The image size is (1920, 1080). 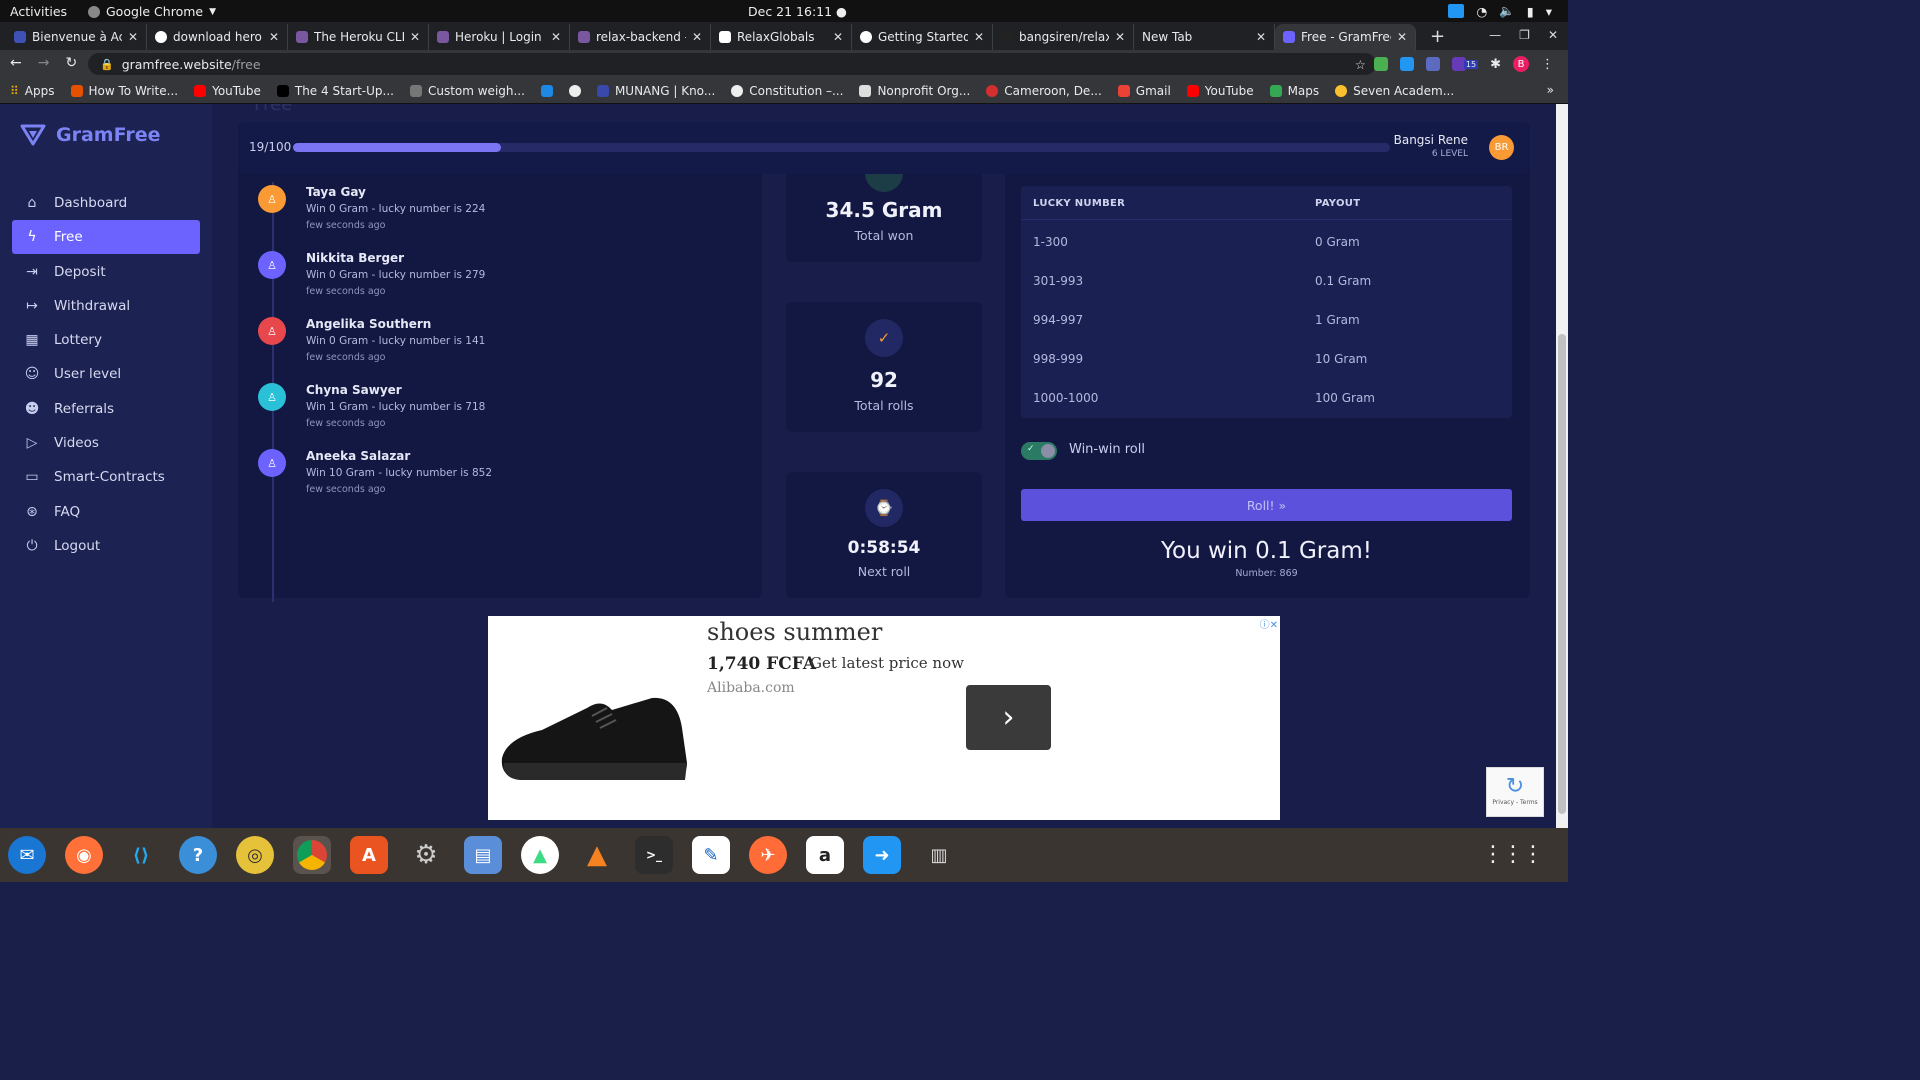 What do you see at coordinates (781, 37) in the screenshot?
I see `browser-tab: RelaxGlobals ✕` at bounding box center [781, 37].